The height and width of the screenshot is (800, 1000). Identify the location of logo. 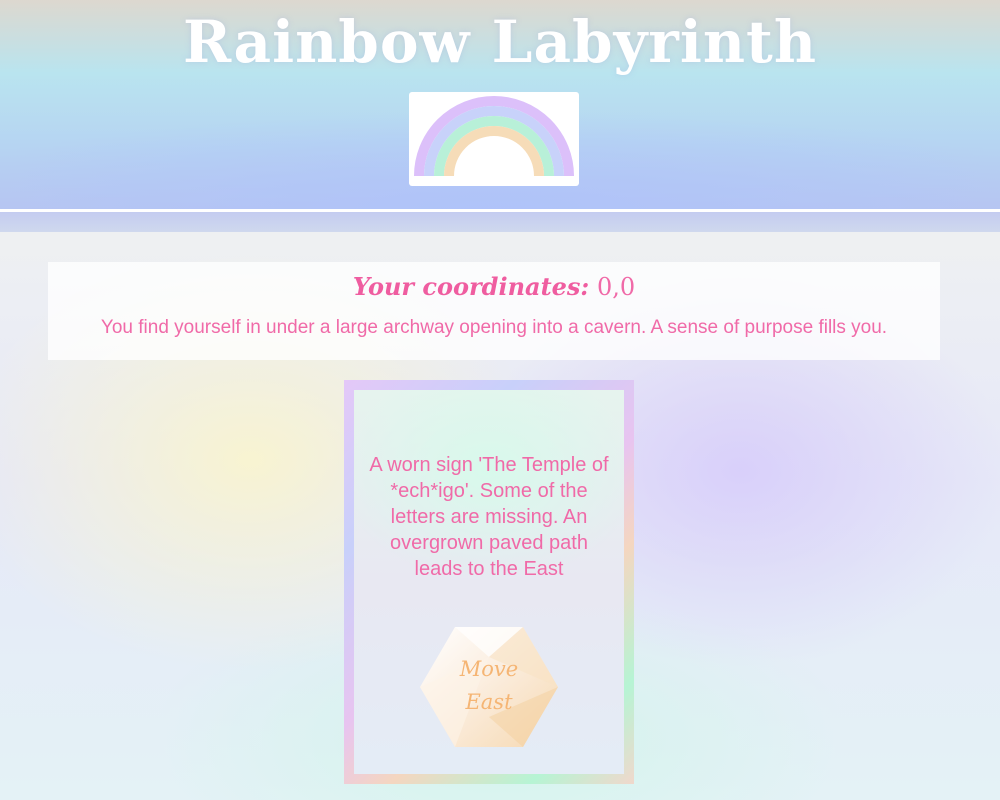
(494, 139).